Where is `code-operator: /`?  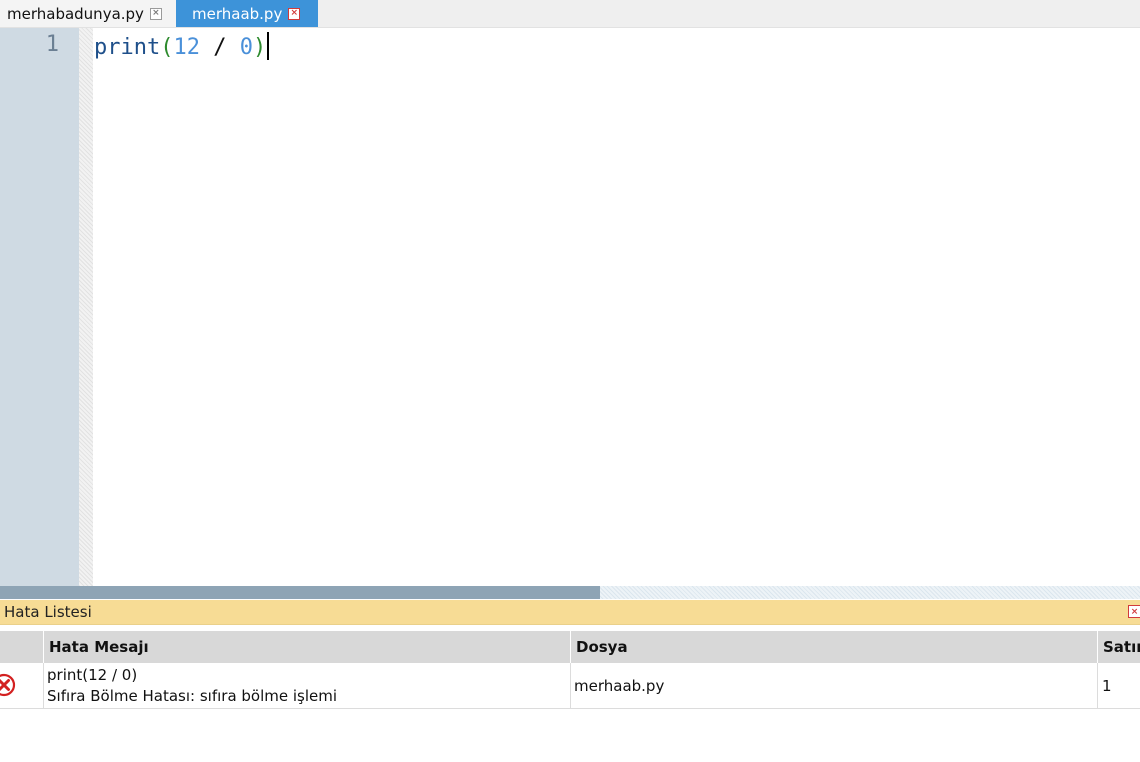 code-operator: / is located at coordinates (219, 47).